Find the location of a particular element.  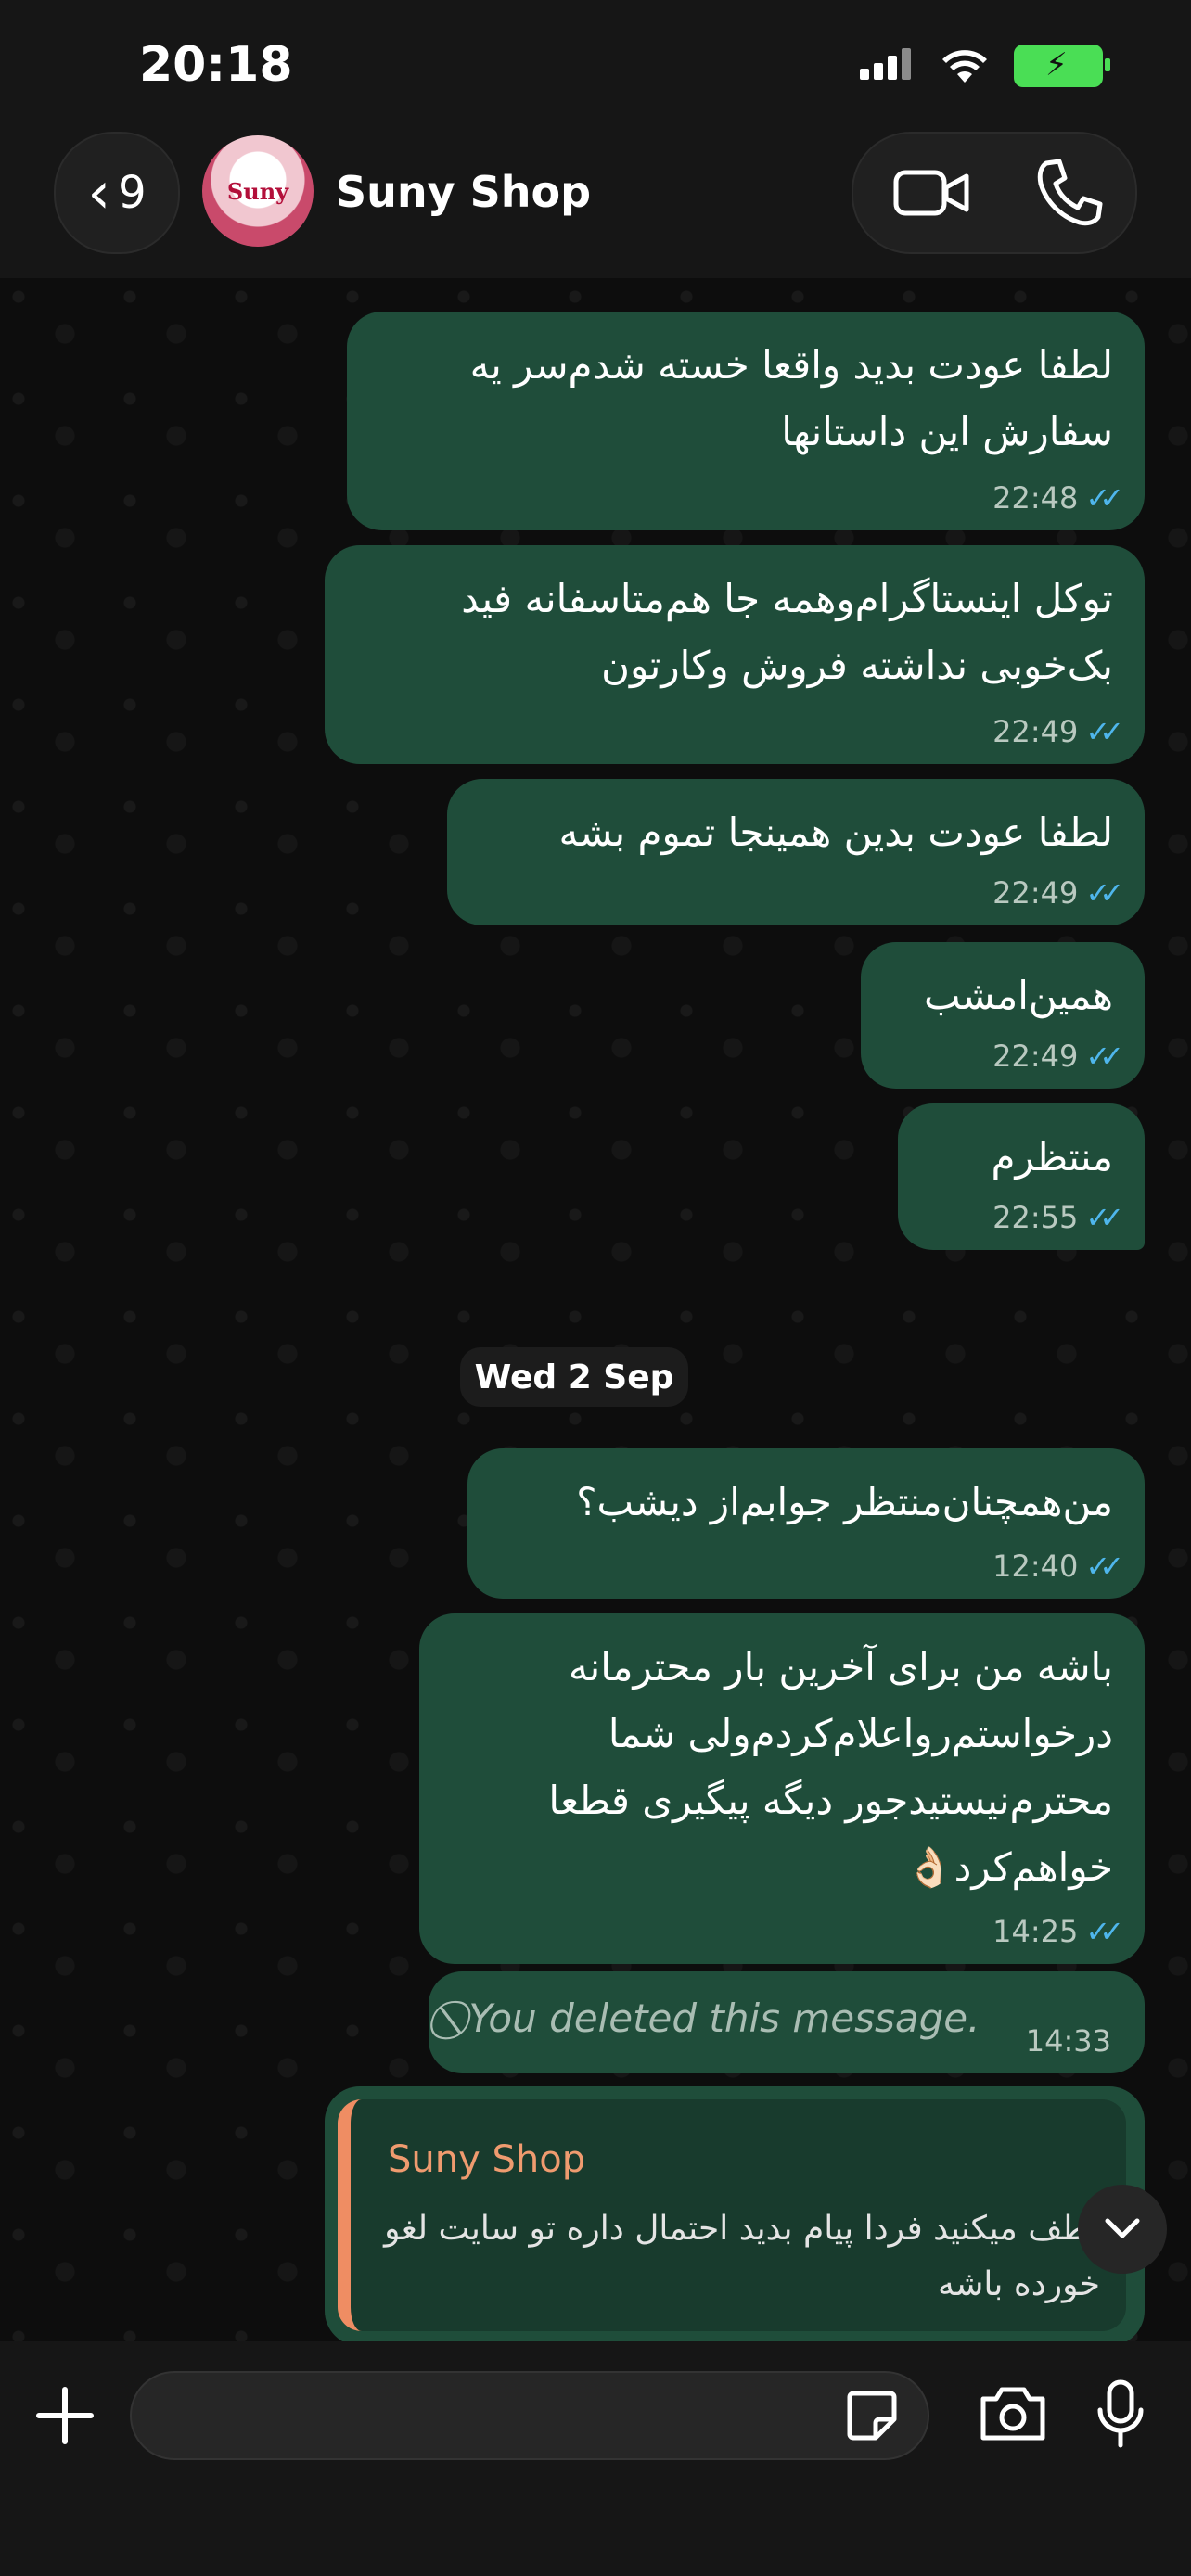

message-meta: 22:48 ✓✓ is located at coordinates (1058, 498).